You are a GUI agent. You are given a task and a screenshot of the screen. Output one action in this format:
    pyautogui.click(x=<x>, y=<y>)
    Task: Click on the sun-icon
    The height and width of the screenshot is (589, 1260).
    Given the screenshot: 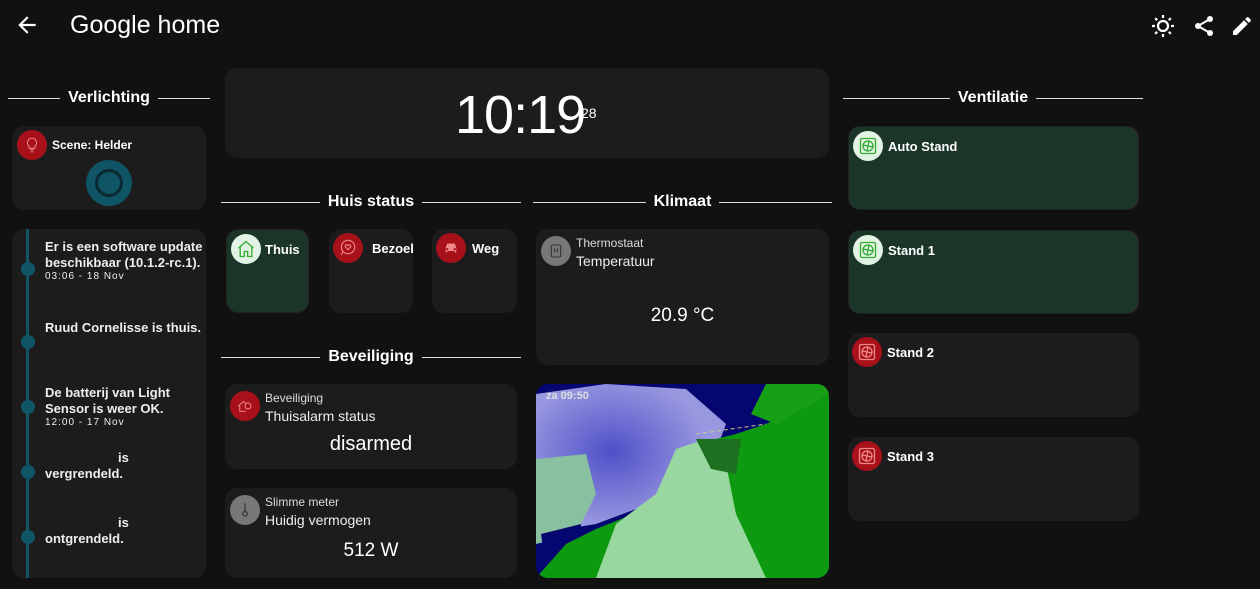 What is the action you would take?
    pyautogui.click(x=1163, y=26)
    